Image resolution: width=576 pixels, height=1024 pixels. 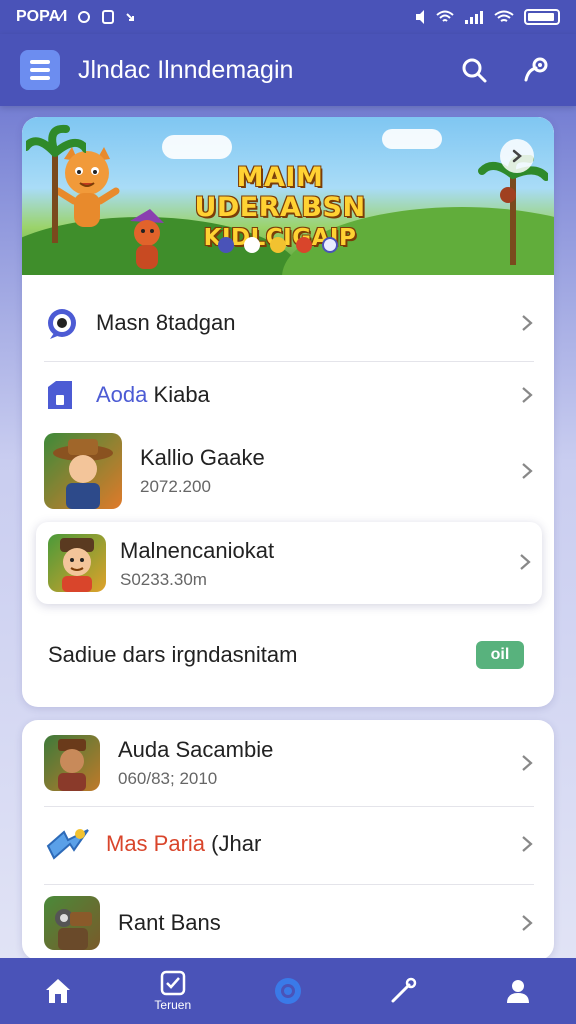 What do you see at coordinates (62, 324) in the screenshot?
I see `chat-badge-icon` at bounding box center [62, 324].